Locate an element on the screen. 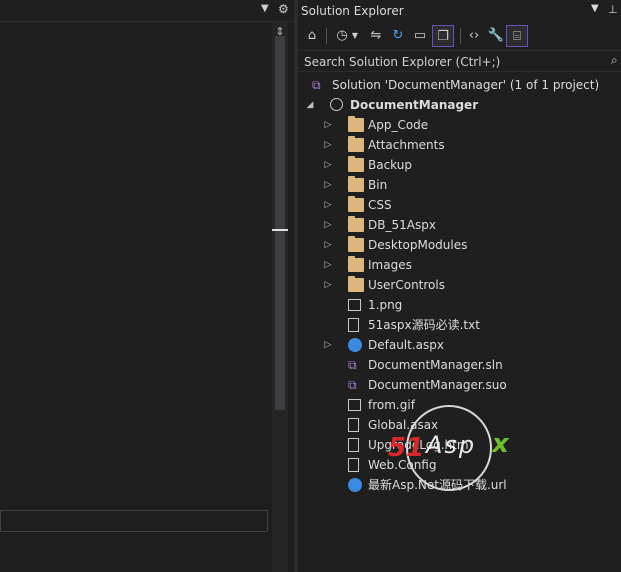  tree-item: 51aspx源码必读.txt is located at coordinates (459, 325).